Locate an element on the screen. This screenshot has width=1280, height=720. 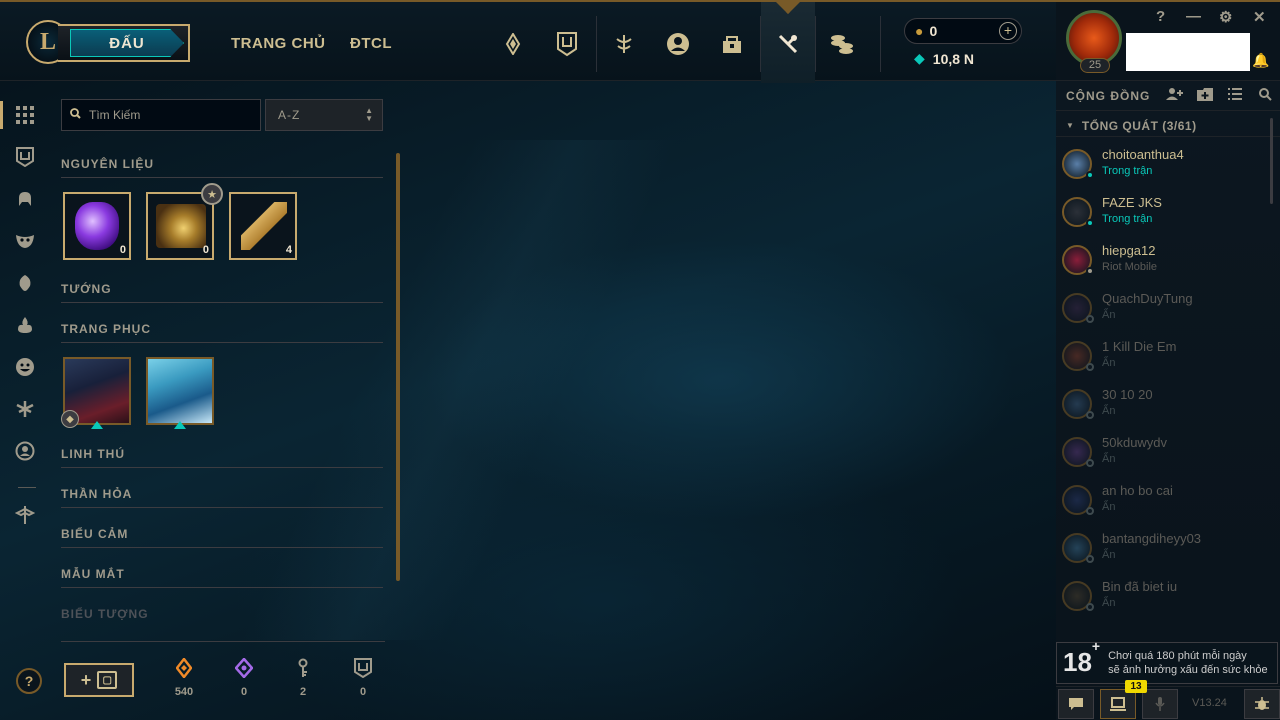
friend-group-label: TỔNG QUÁT (3/61) is located at coordinates (1139, 125).